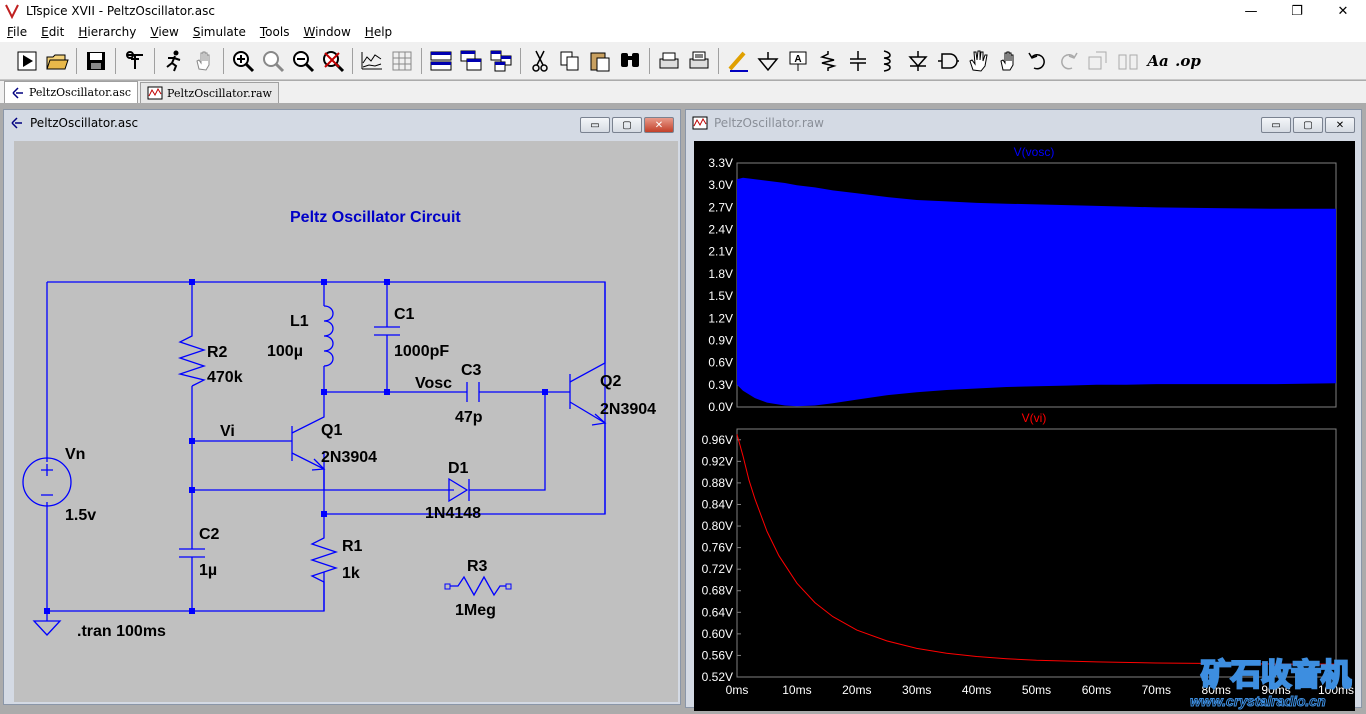 This screenshot has width=1366, height=714. Describe the element at coordinates (352, 546) in the screenshot. I see `label-r1: R1` at that location.